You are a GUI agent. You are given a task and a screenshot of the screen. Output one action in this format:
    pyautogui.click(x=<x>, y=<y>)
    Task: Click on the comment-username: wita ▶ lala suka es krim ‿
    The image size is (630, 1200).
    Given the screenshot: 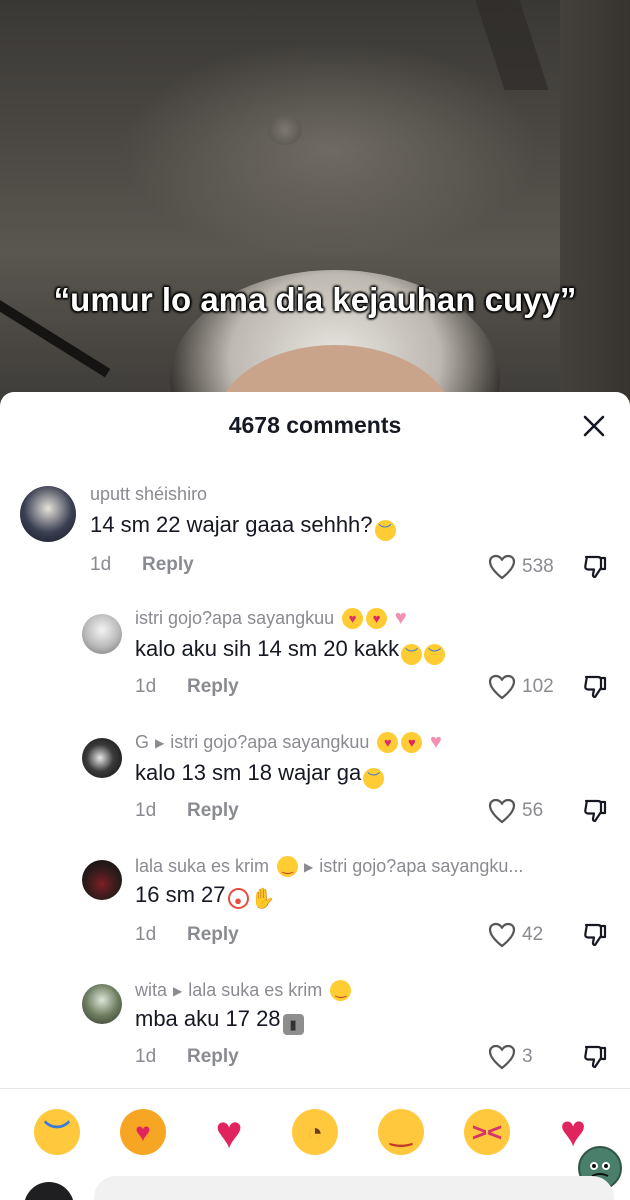 What is the action you would take?
    pyautogui.click(x=243, y=990)
    